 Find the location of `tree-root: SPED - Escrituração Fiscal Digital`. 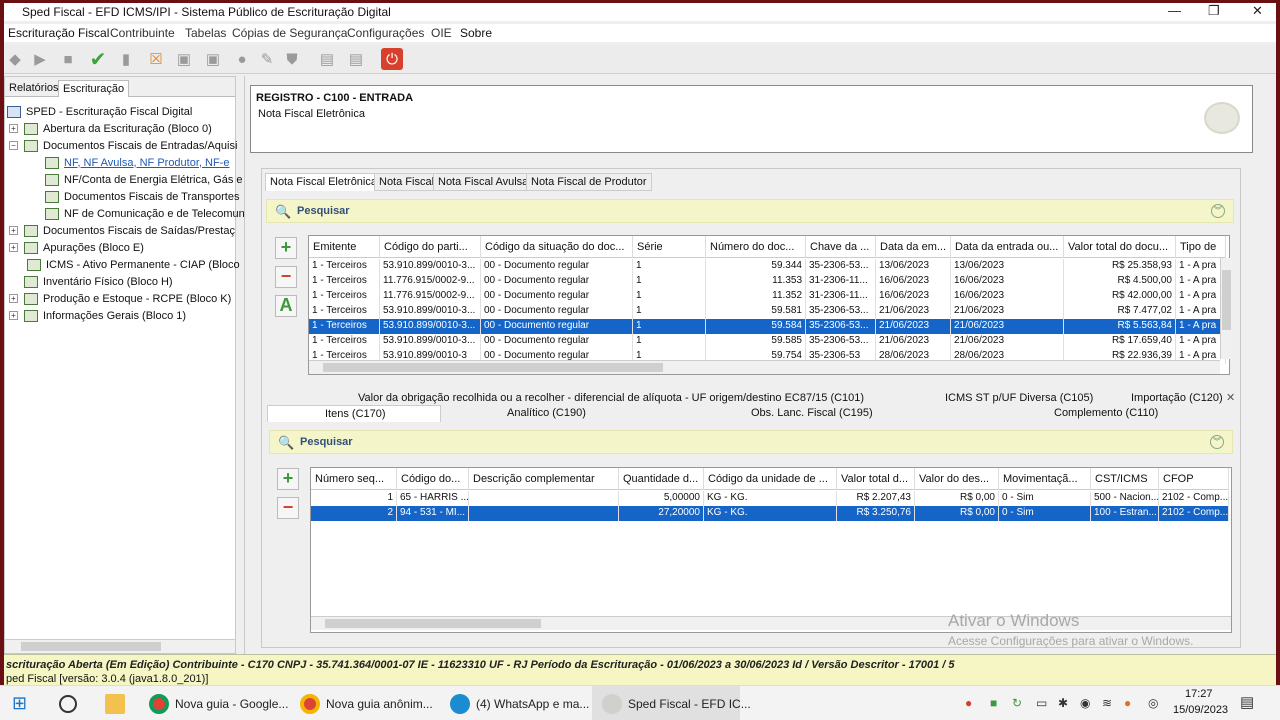

tree-root: SPED - Escrituração Fiscal Digital is located at coordinates (122, 111).